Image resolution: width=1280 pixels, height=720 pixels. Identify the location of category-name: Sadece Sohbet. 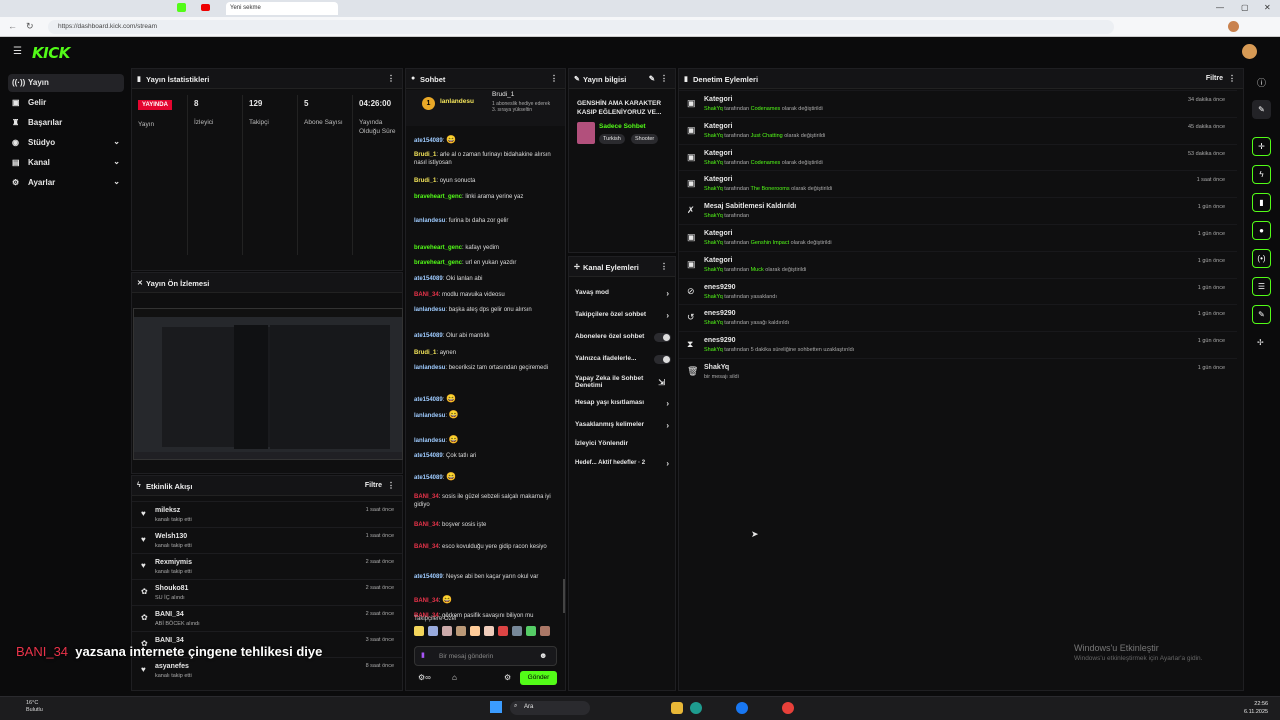
(622, 126).